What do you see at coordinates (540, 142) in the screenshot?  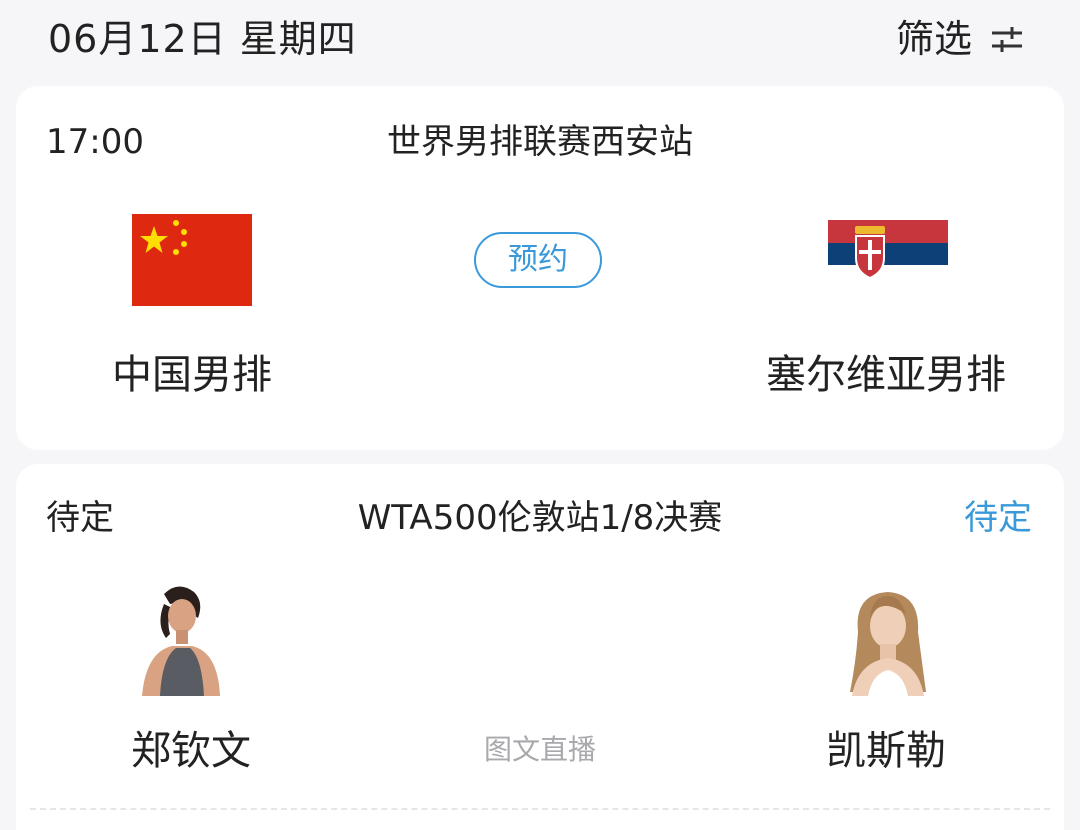 I see `event-title: 世界男排联赛西安站` at bounding box center [540, 142].